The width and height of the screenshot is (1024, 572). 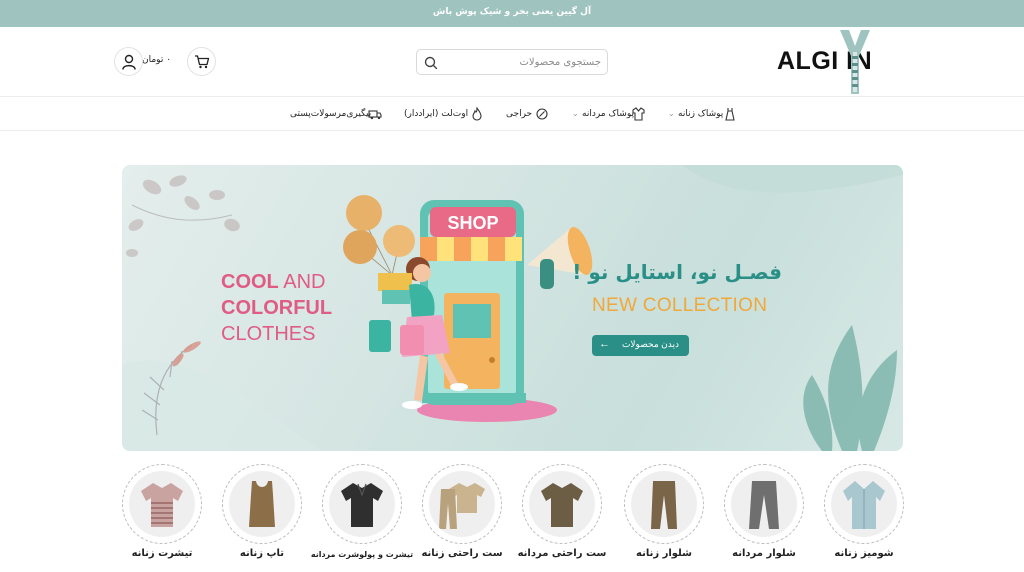 I want to click on discount-icon, so click(x=542, y=114).